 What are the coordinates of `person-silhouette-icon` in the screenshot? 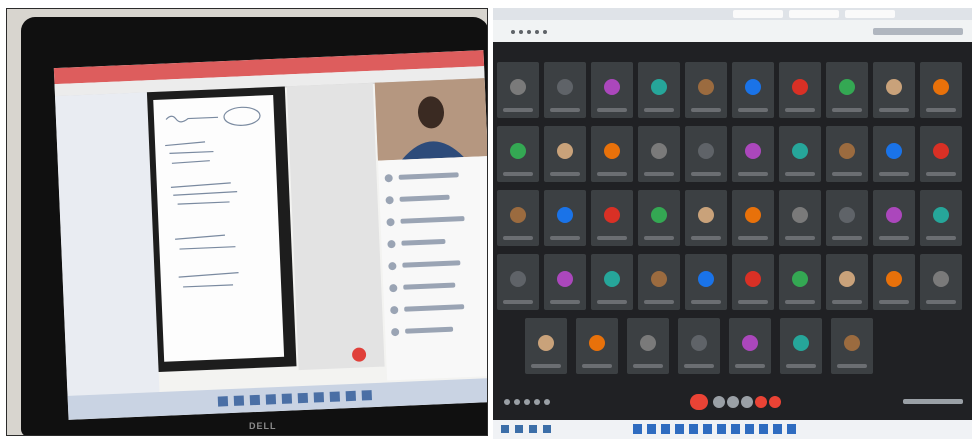 It's located at (430, 119).